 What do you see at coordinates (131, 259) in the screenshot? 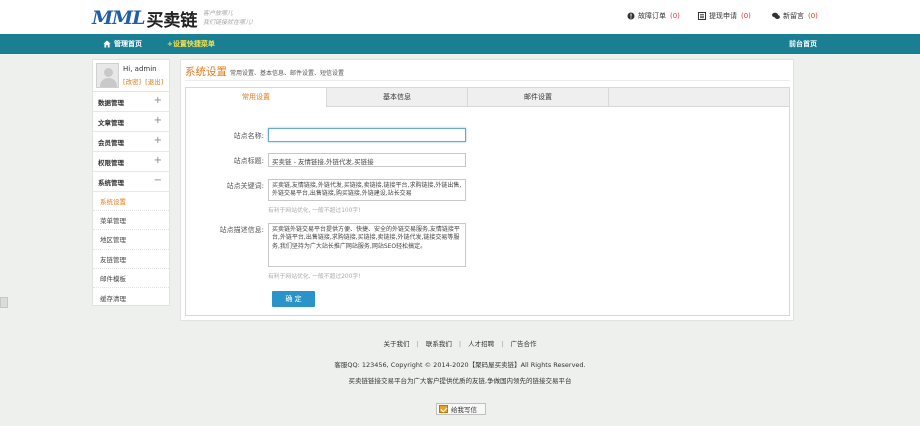
I see `sidebar-item-friend-links: 友链管理` at bounding box center [131, 259].